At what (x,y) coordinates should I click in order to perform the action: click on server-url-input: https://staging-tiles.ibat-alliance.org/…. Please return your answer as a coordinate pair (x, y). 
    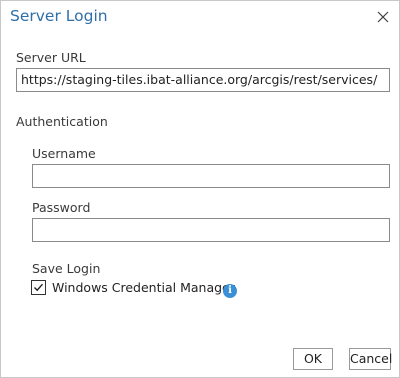
    Looking at the image, I should click on (203, 80).